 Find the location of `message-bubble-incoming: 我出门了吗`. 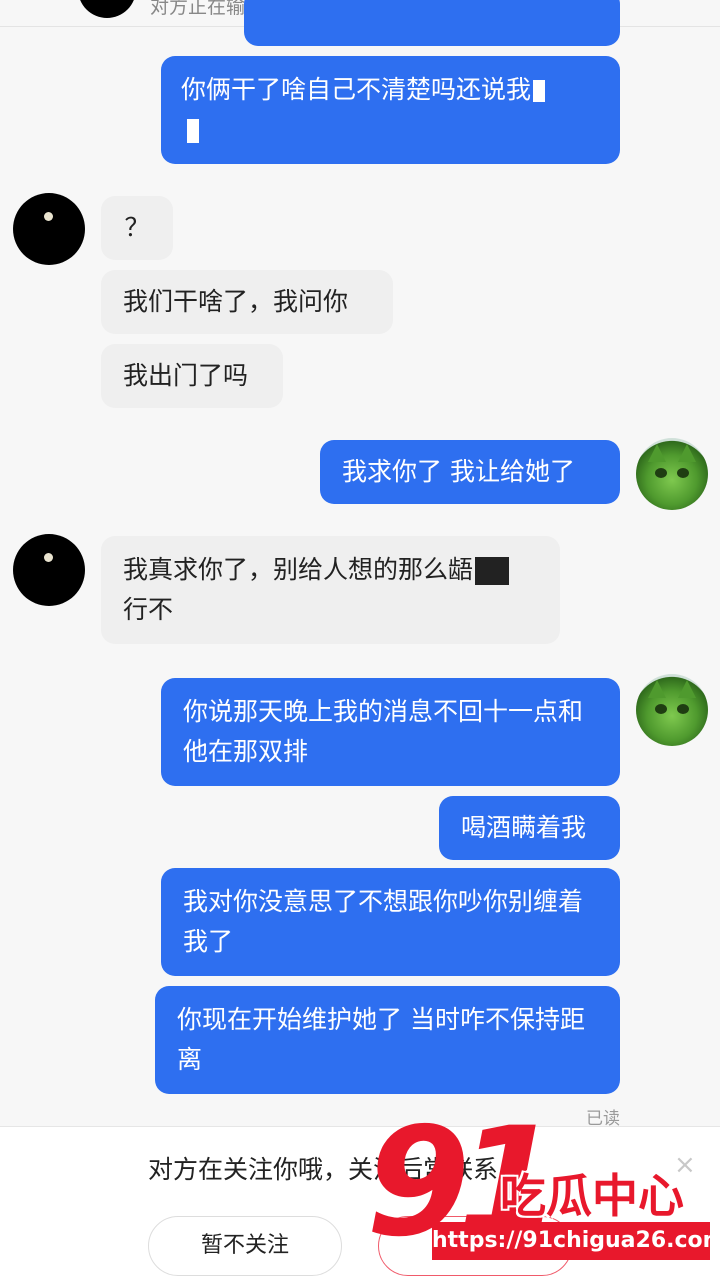

message-bubble-incoming: 我出门了吗 is located at coordinates (192, 376).